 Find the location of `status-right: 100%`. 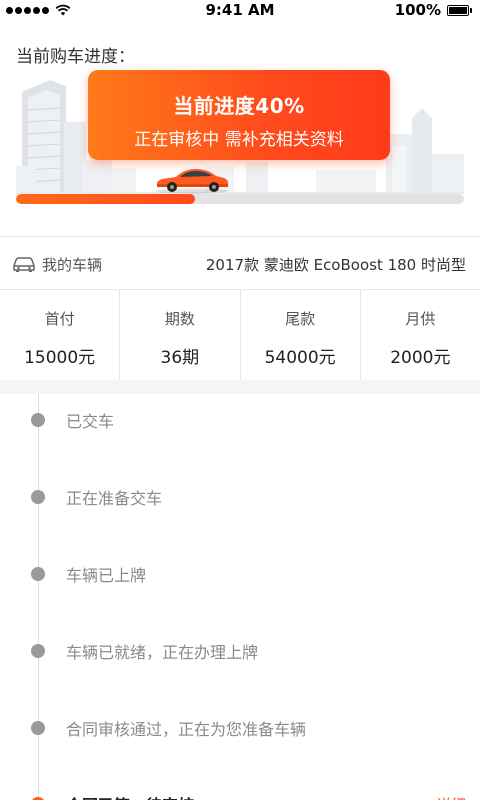

status-right: 100% is located at coordinates (437, 10).